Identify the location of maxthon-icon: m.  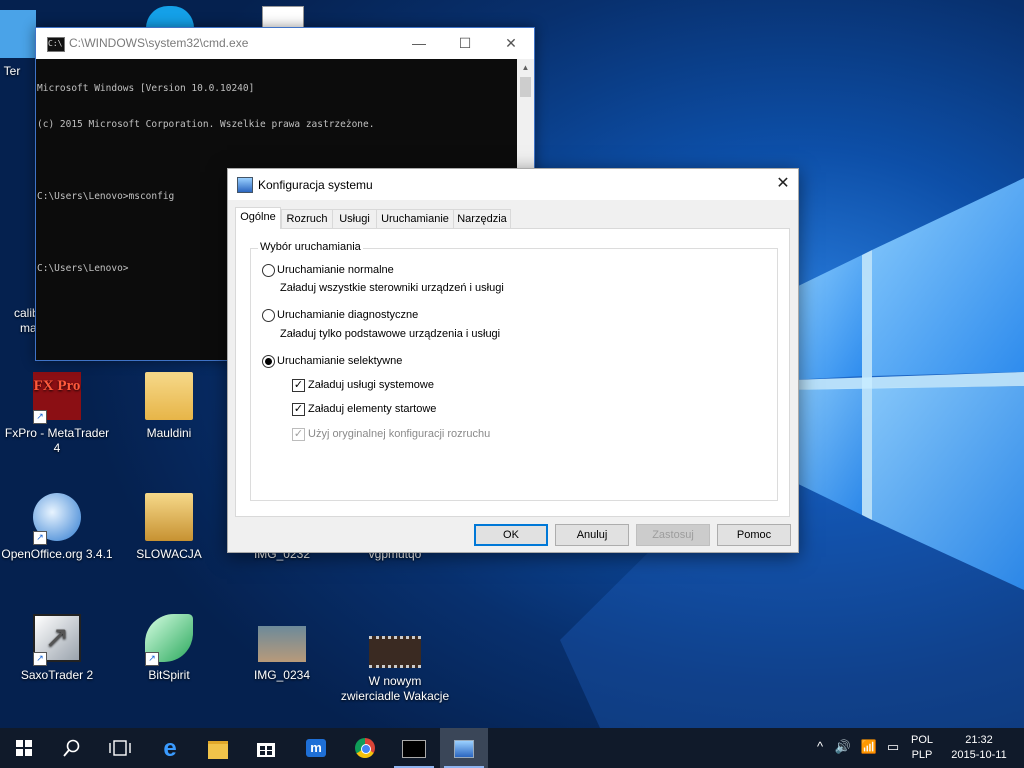
(316, 748).